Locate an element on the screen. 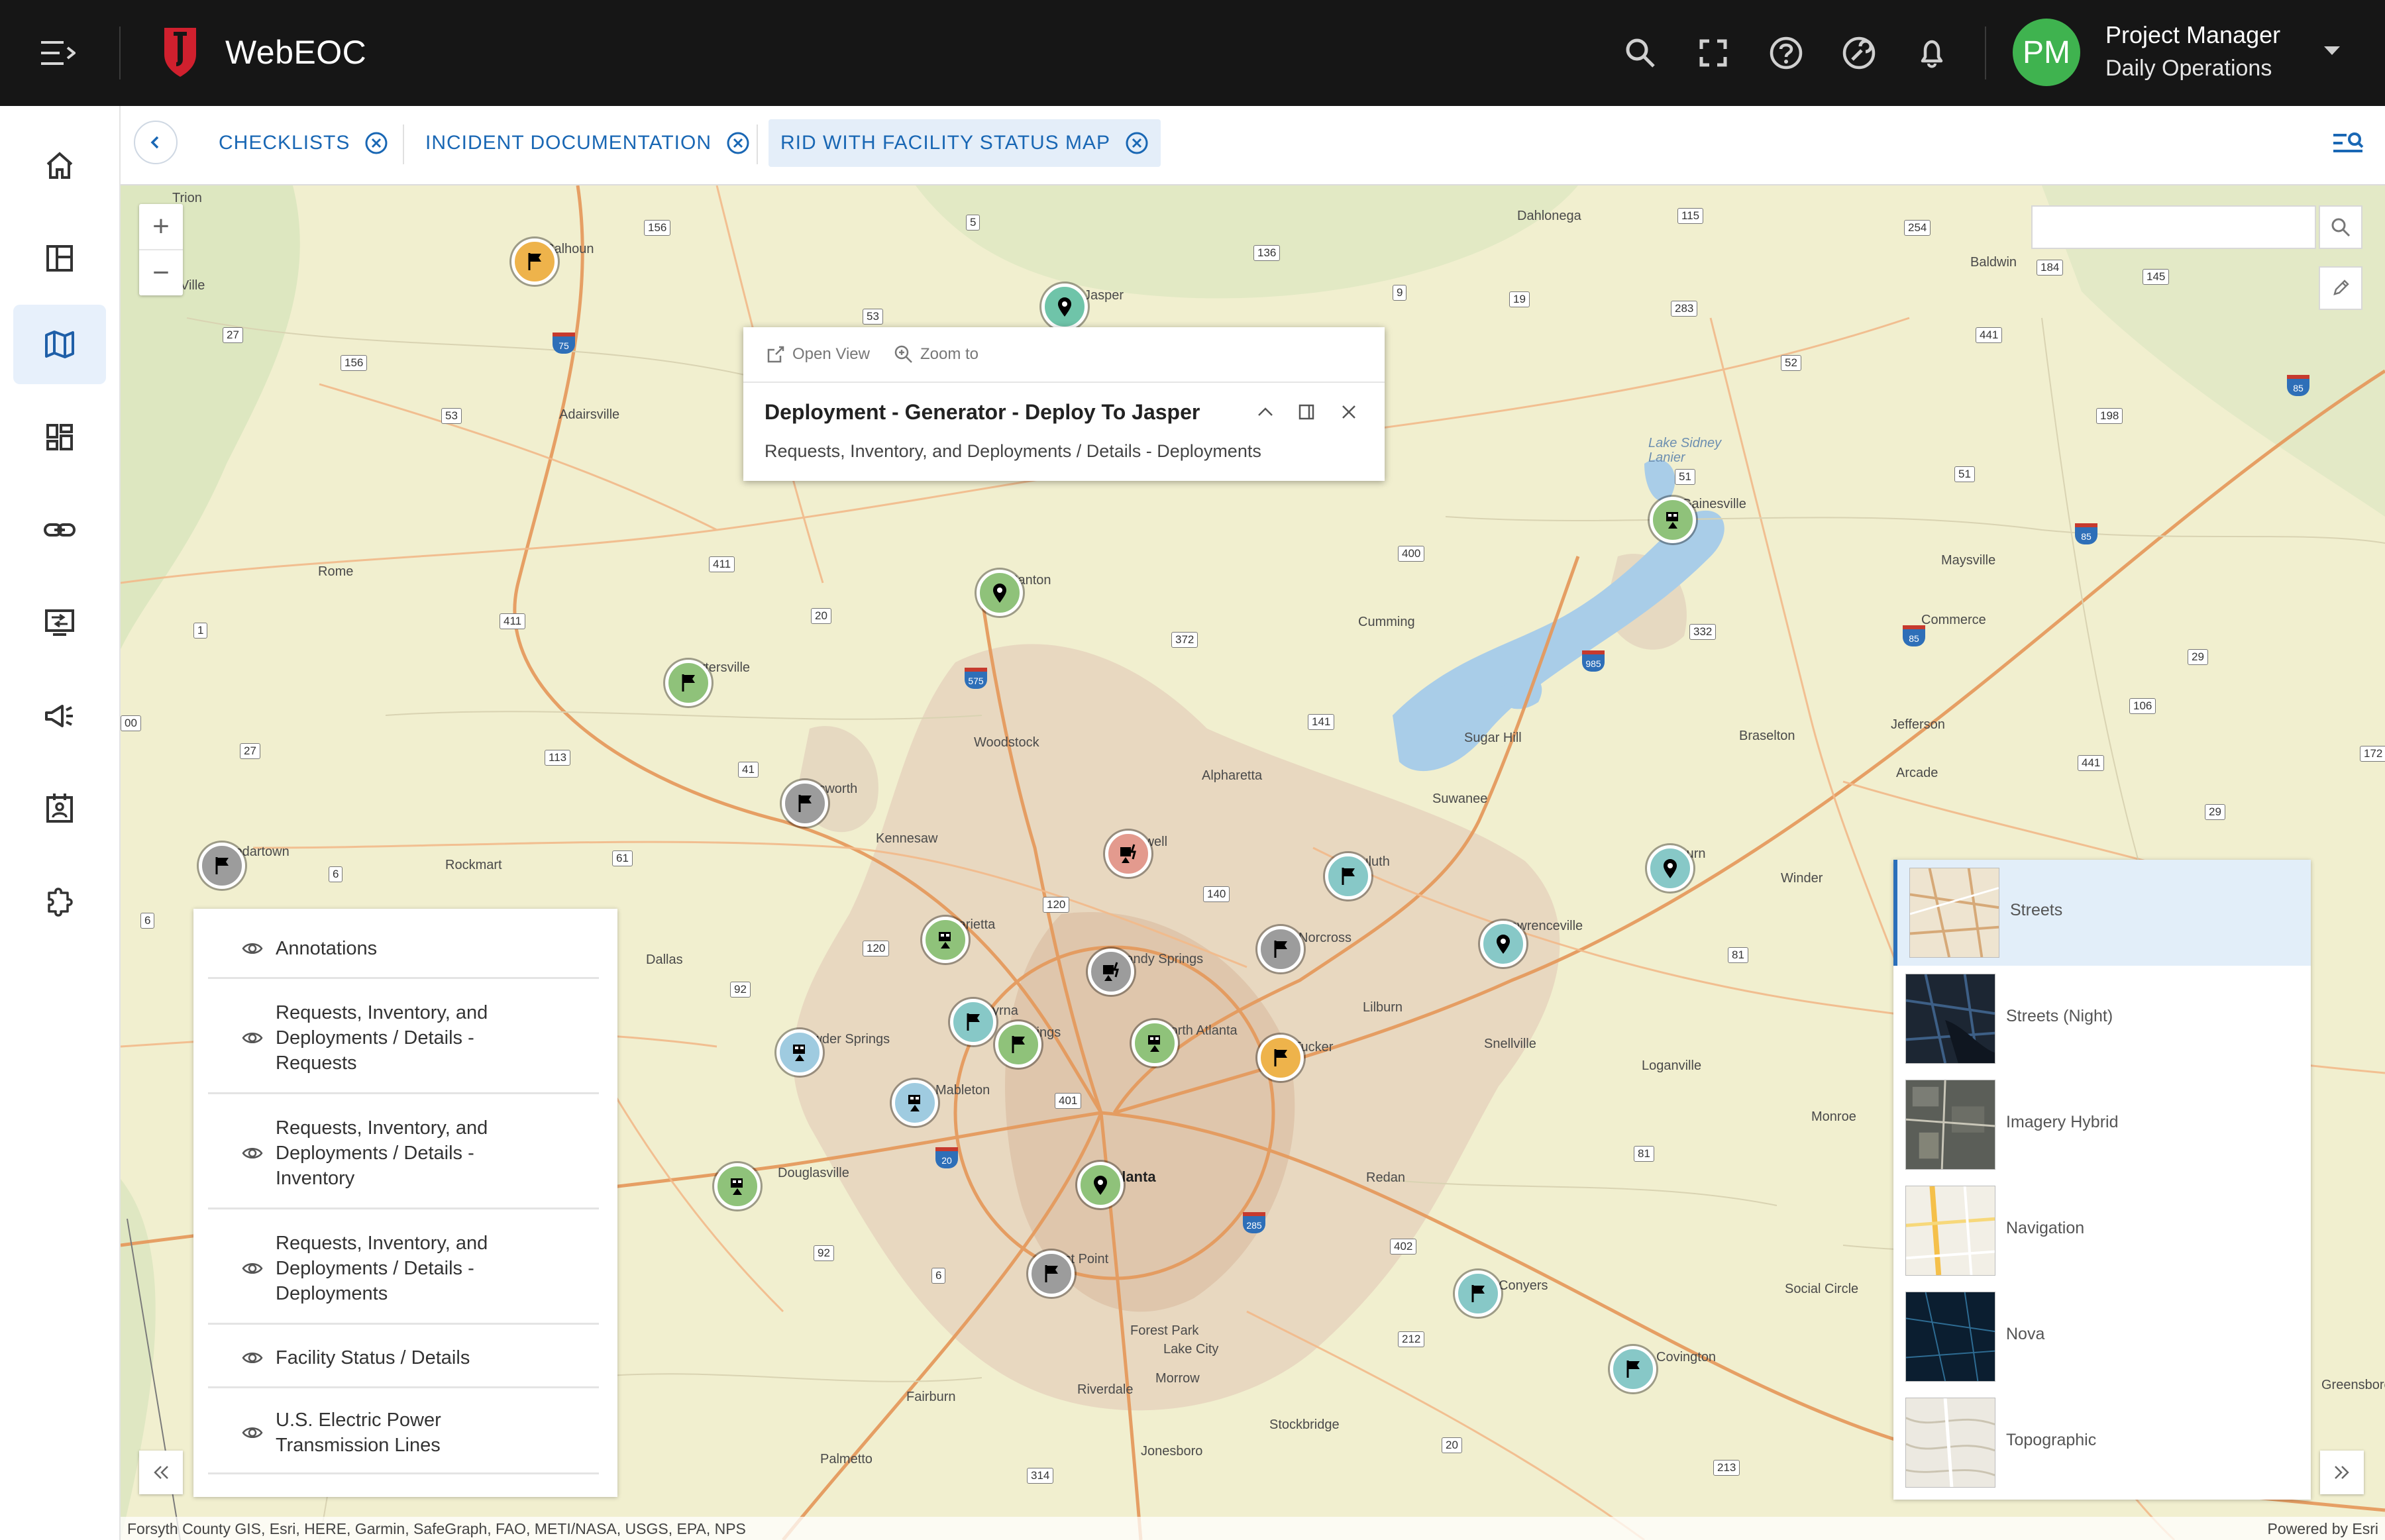 The height and width of the screenshot is (1540, 2385). user-avatar: PM is located at coordinates (2047, 52).